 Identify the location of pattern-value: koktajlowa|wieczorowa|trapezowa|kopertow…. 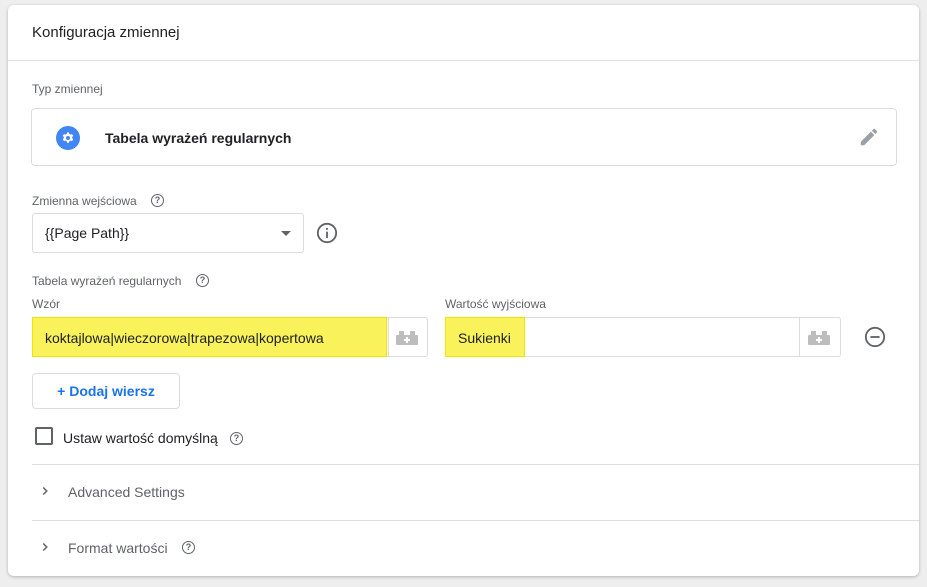
(184, 338).